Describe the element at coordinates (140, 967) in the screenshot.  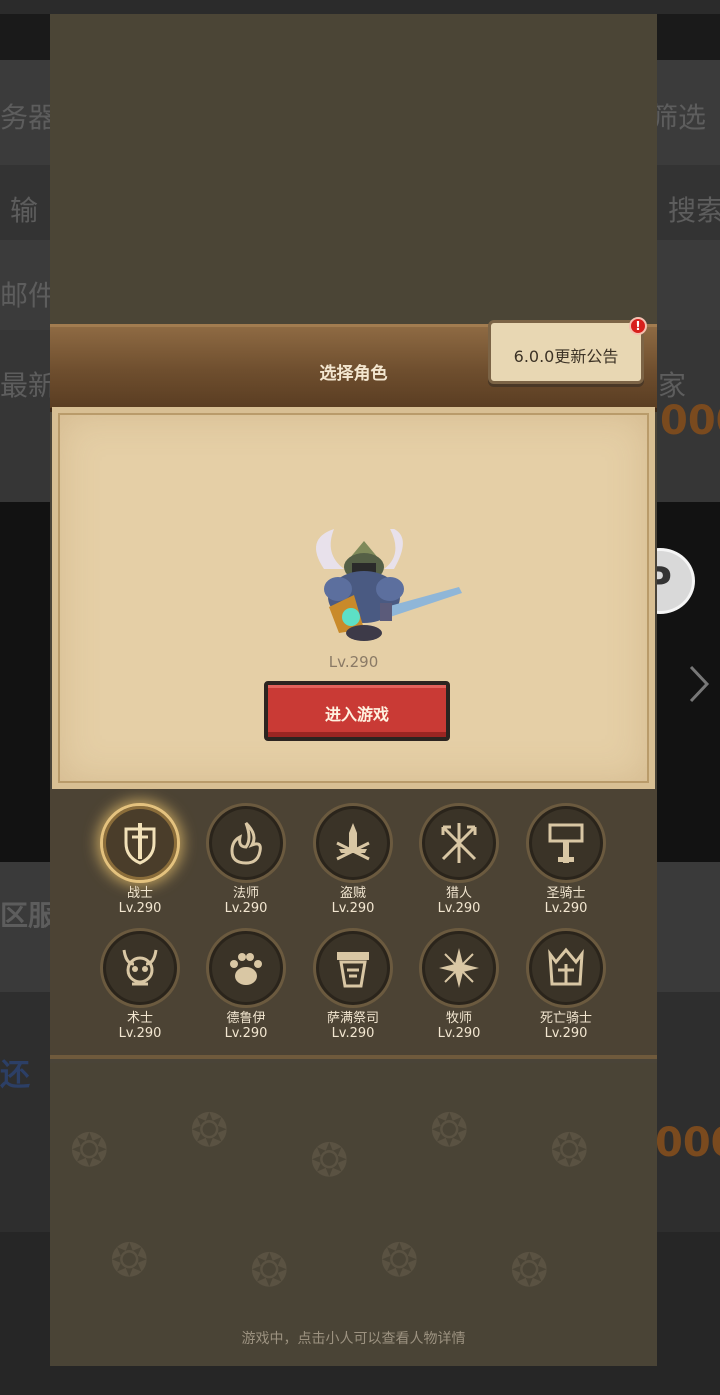
I see `horned-skull-icon` at that location.